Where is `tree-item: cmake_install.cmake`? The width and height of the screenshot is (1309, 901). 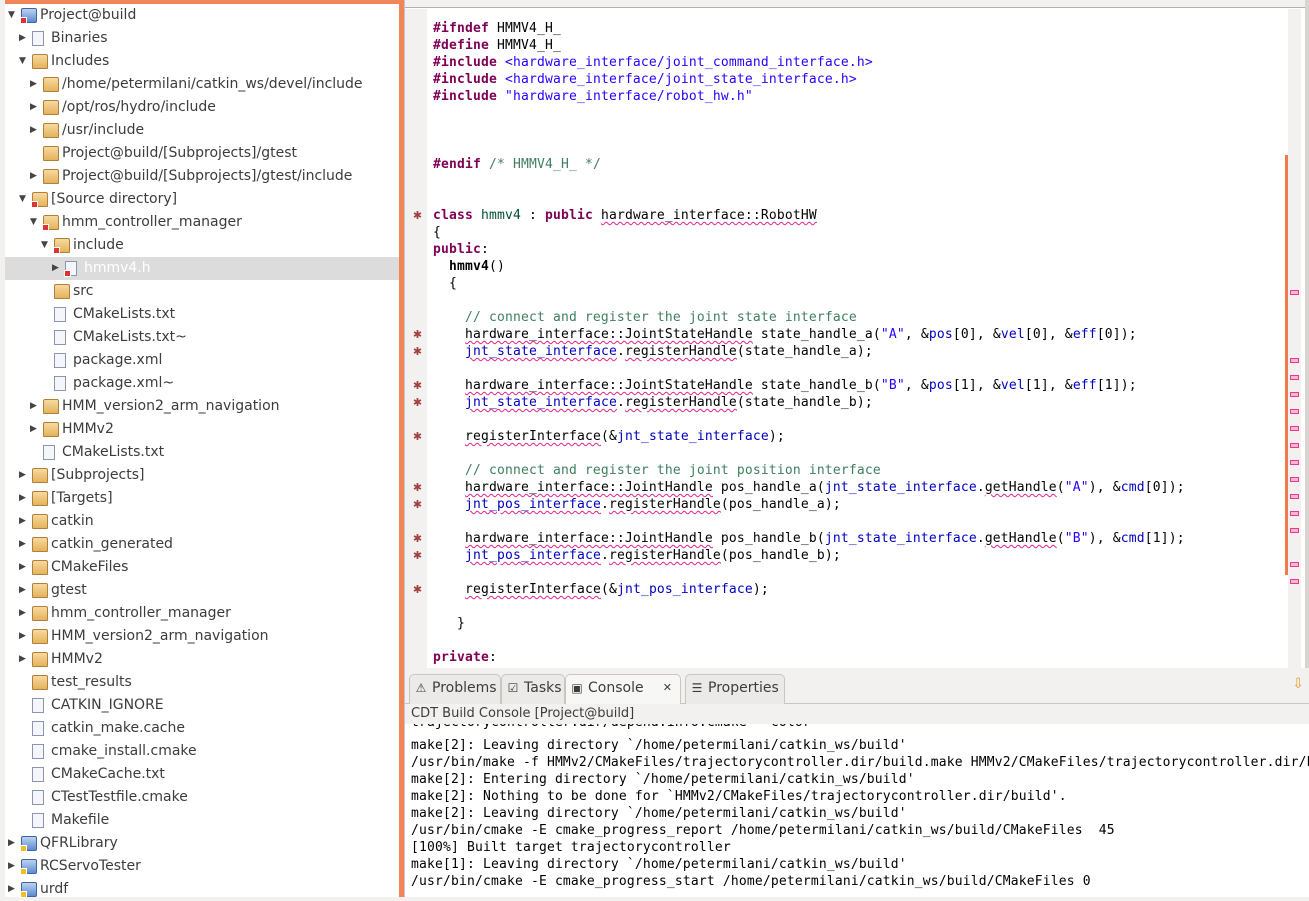 tree-item: cmake_install.cmake is located at coordinates (202, 751).